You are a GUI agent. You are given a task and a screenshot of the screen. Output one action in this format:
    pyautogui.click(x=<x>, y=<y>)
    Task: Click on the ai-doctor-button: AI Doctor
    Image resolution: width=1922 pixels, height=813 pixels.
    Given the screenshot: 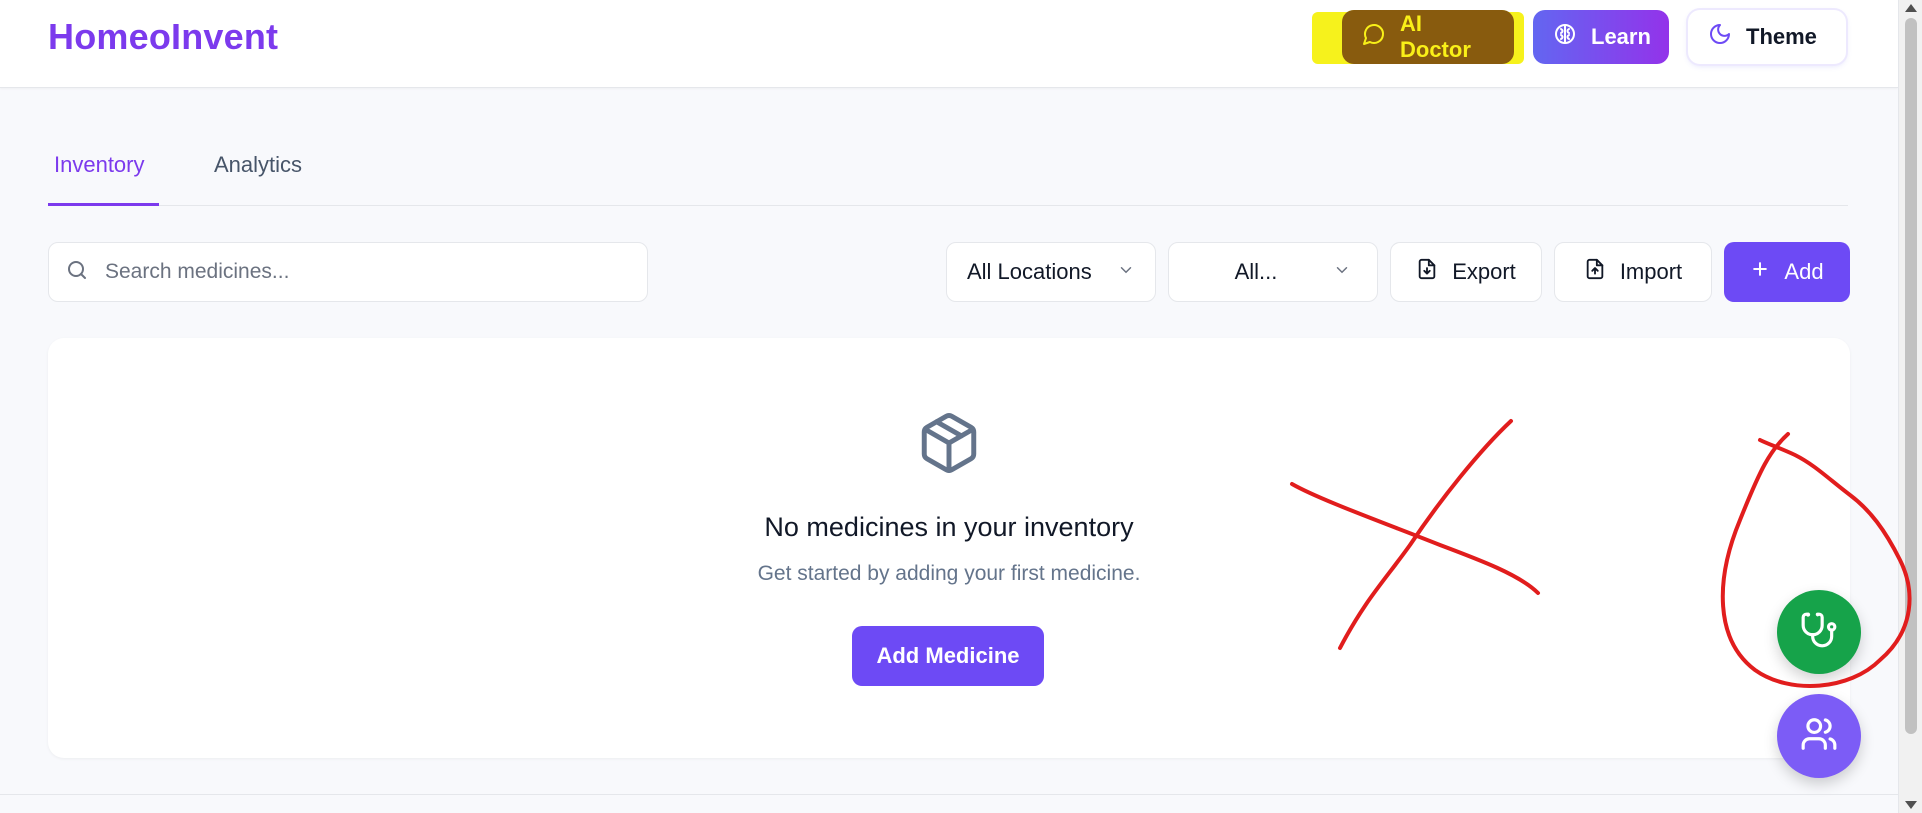 What is the action you would take?
    pyautogui.click(x=1428, y=37)
    